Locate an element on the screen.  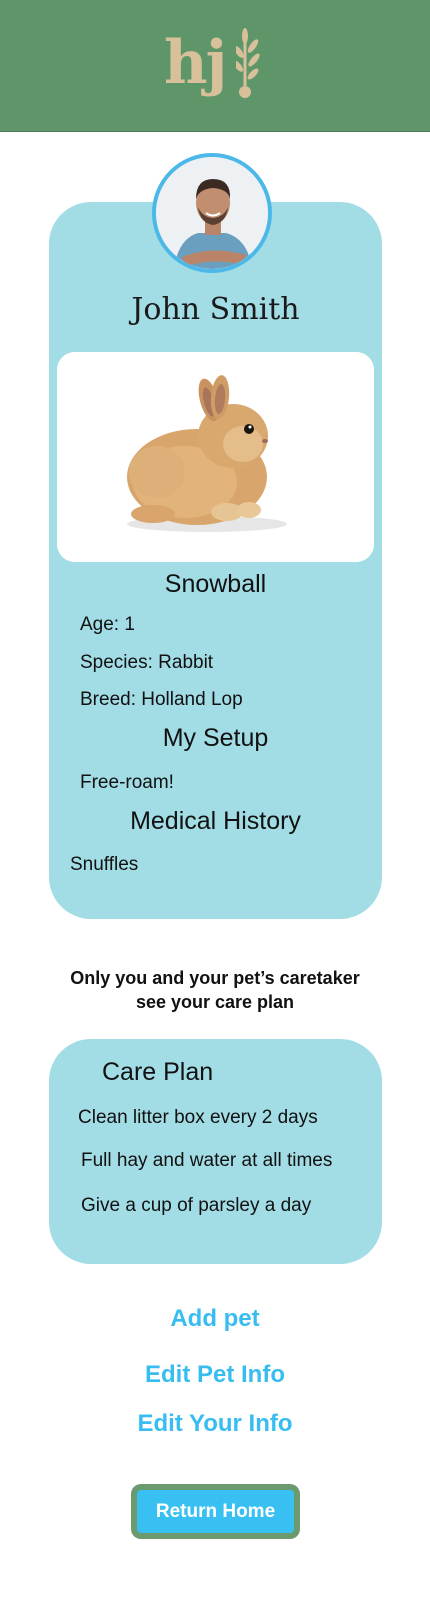
privacy-note-line1: Only you and your pet’s caretaker is located at coordinates (215, 978).